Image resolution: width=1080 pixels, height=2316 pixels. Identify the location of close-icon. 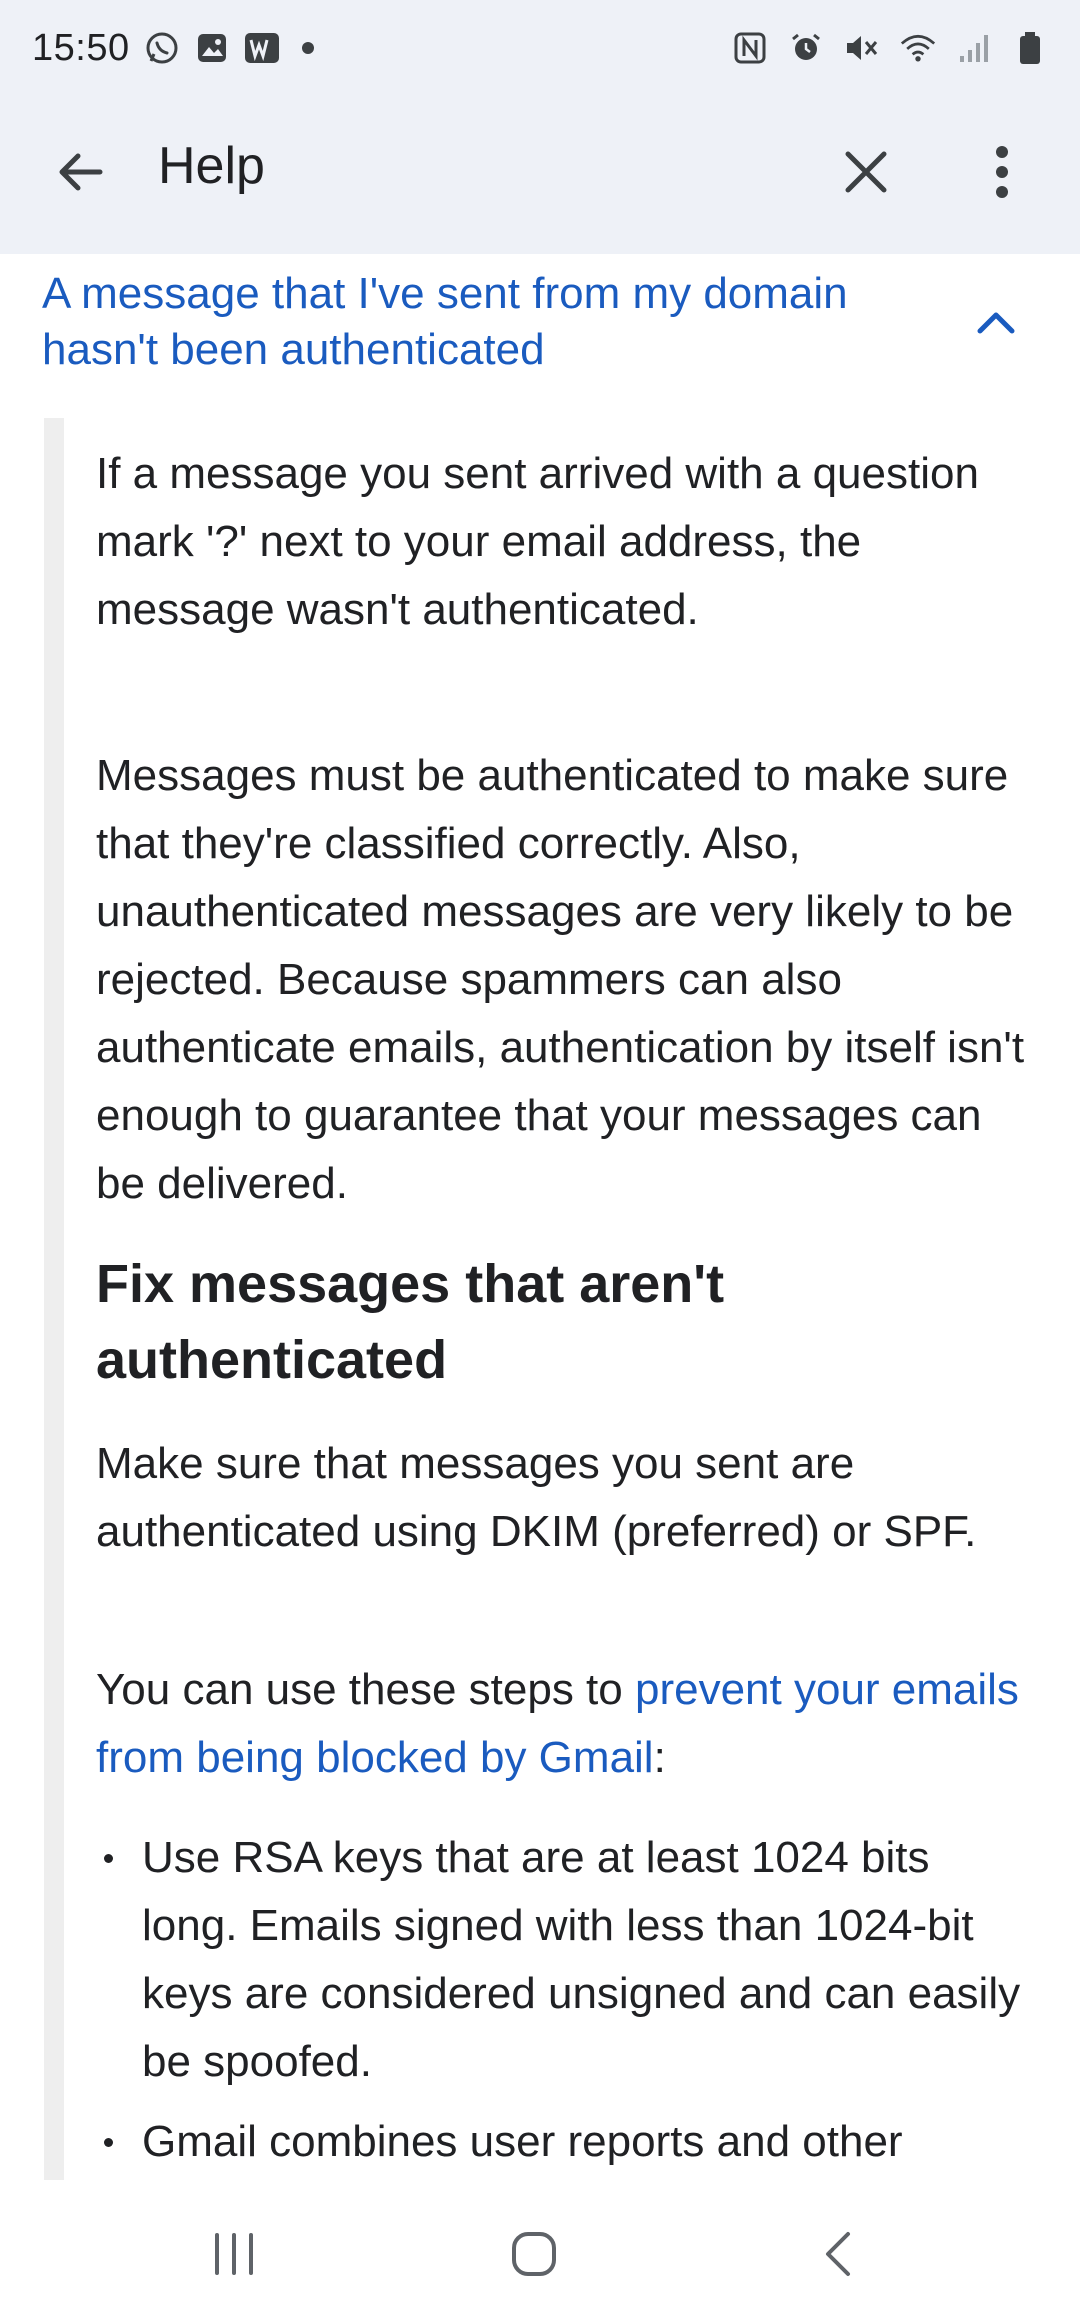
(866, 172).